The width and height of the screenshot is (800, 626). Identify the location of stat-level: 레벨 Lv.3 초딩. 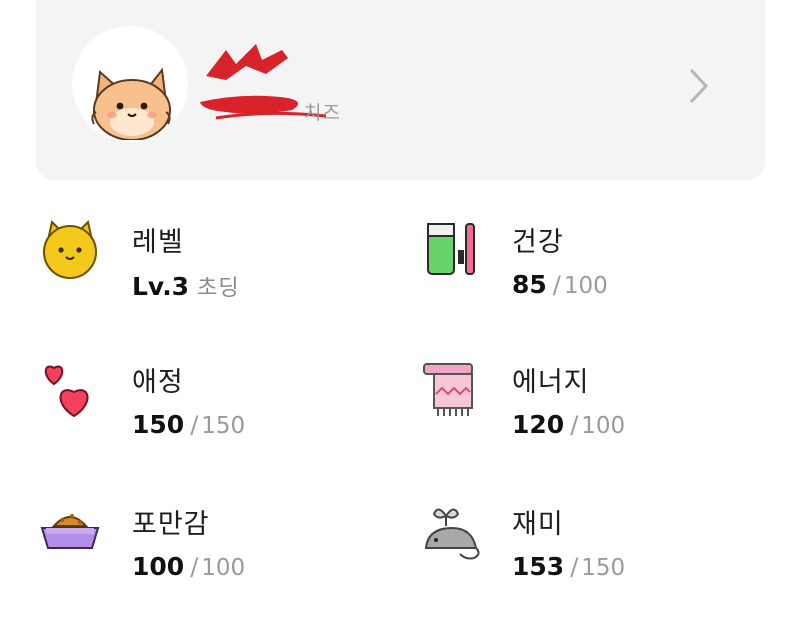
(190, 265).